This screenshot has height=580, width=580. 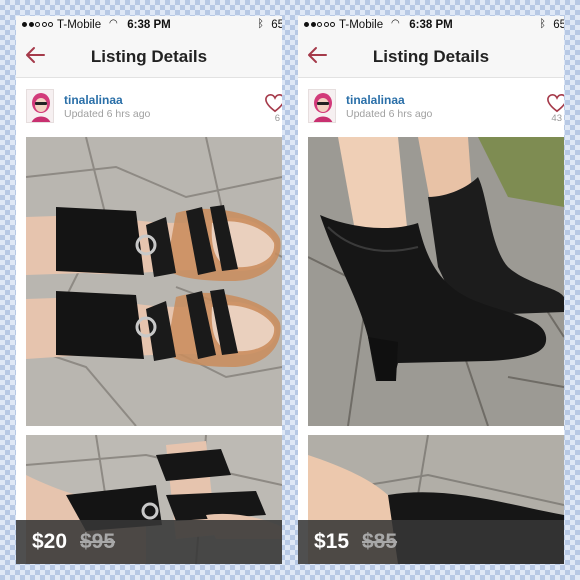 I want to click on price-original: $95, so click(x=98, y=541).